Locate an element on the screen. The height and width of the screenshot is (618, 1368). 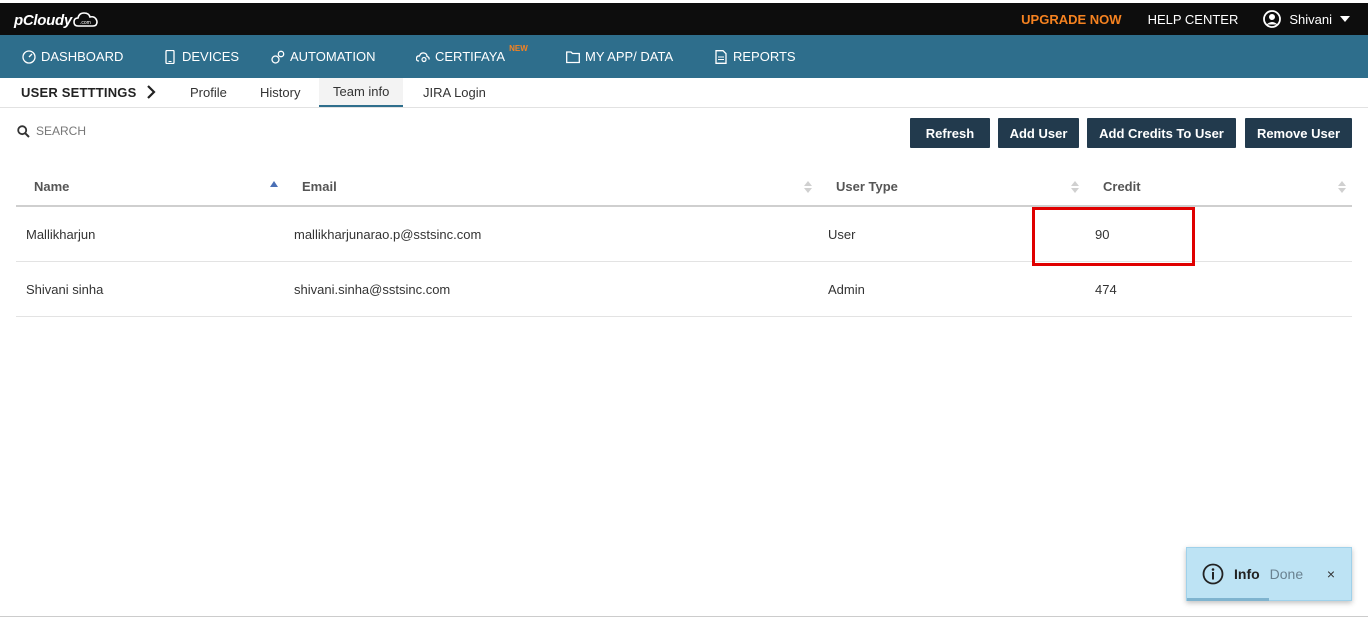
column-header-email: Email is located at coordinates (319, 186).